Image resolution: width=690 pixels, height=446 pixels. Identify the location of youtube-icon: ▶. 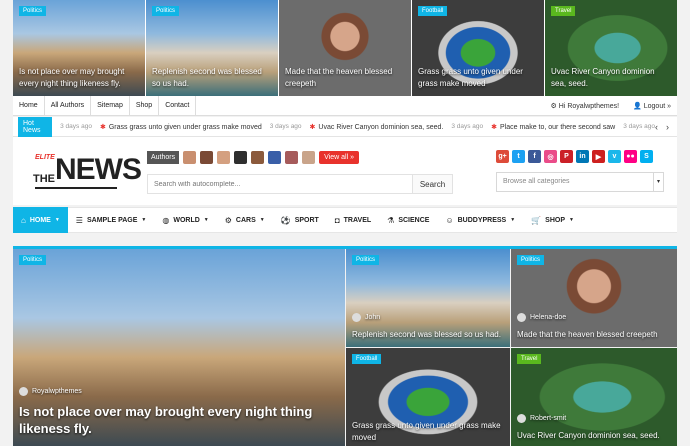
(598, 156).